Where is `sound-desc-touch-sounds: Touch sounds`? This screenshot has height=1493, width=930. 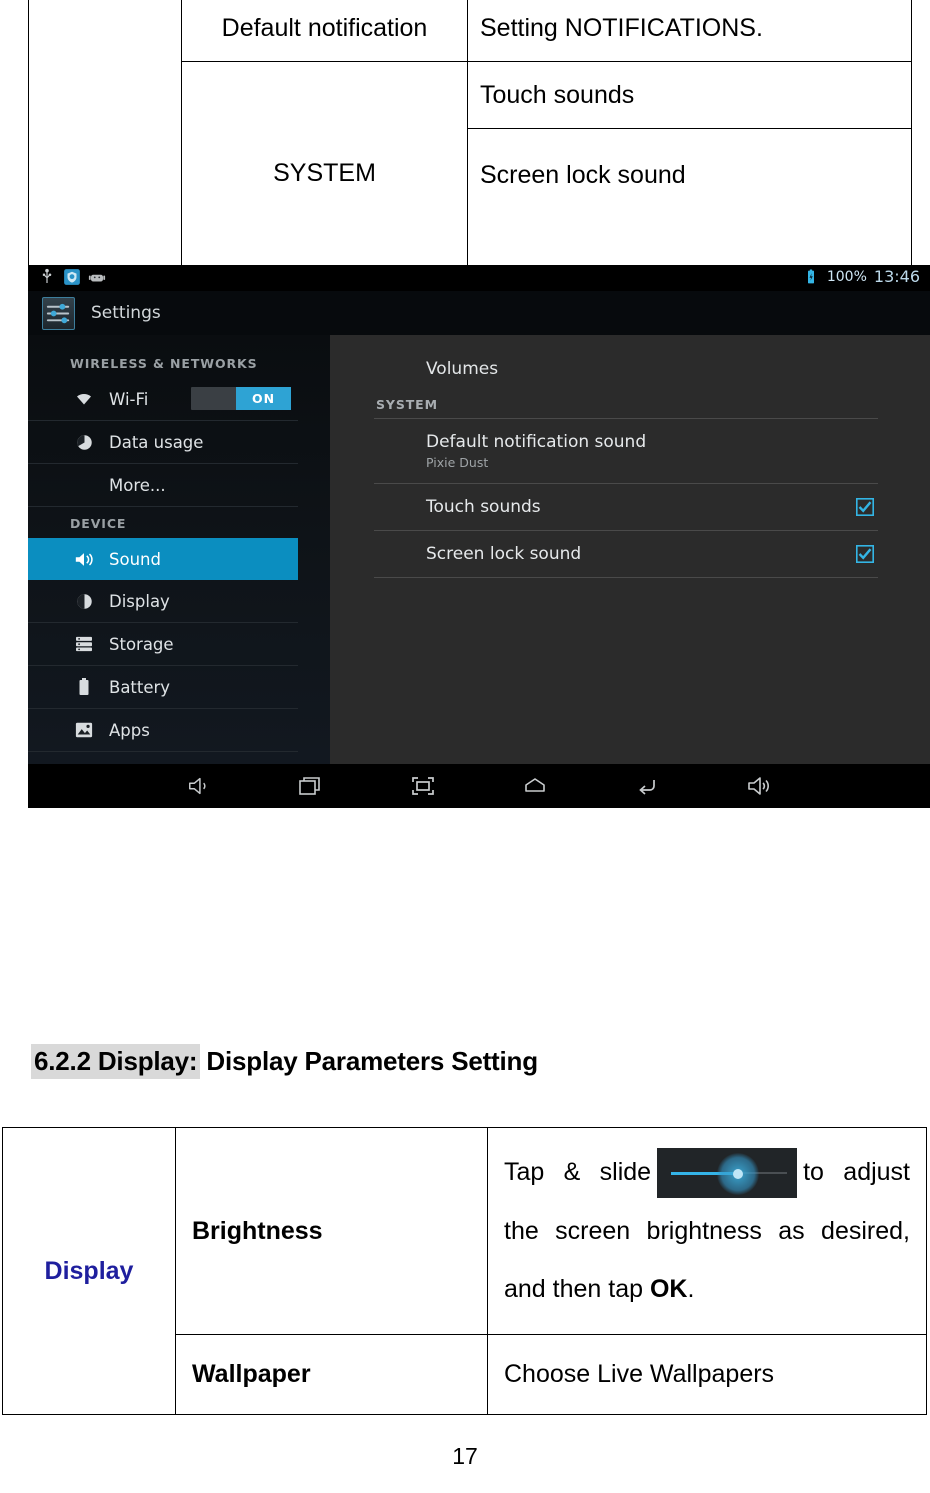
sound-desc-touch-sounds: Touch sounds is located at coordinates (689, 95).